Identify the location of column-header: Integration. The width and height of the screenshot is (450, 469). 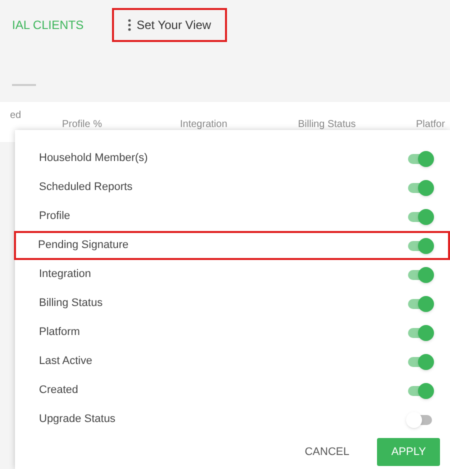
(204, 125).